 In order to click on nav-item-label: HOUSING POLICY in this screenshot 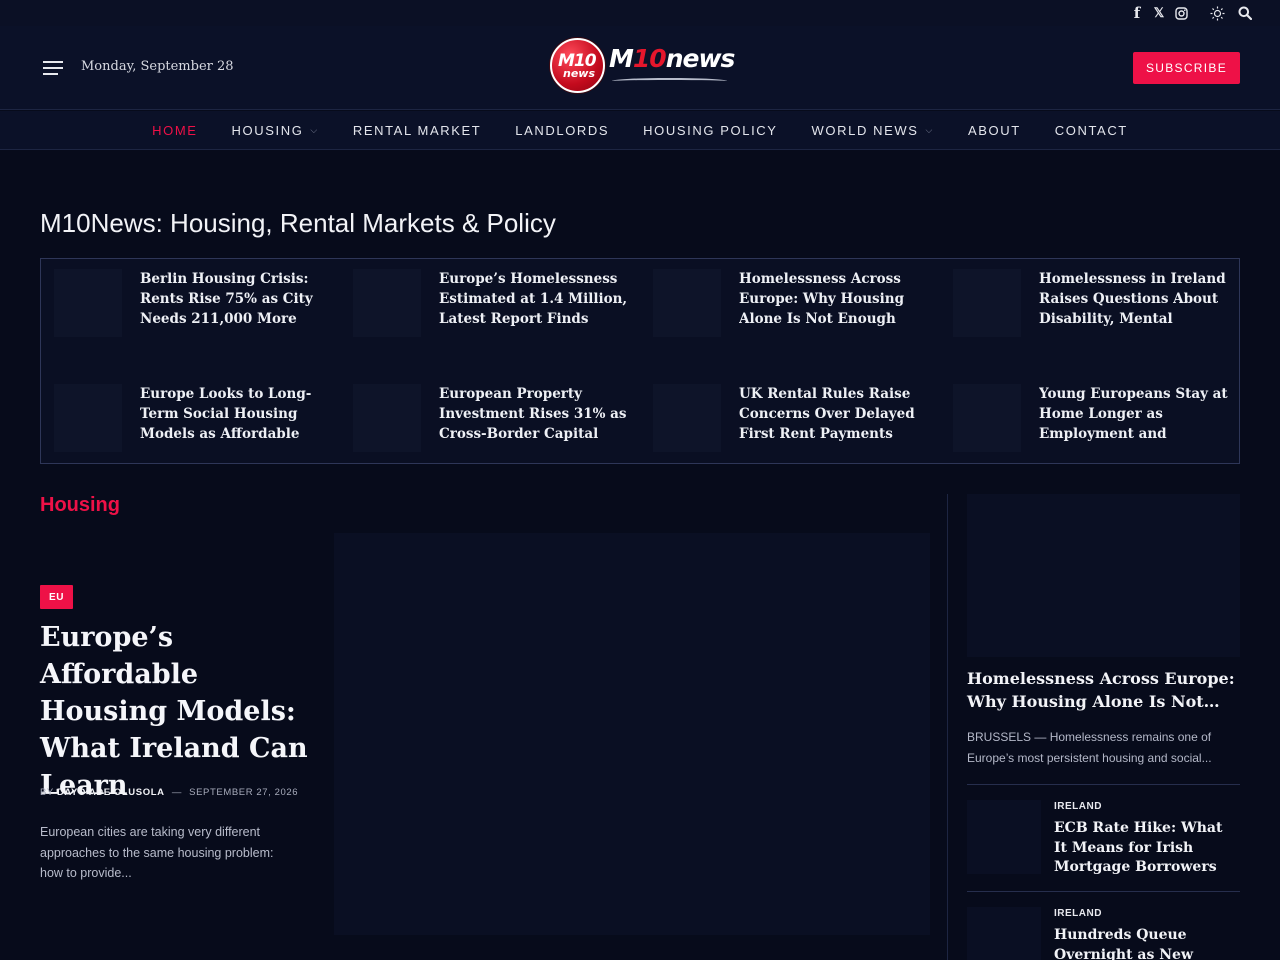, I will do `click(710, 130)`.